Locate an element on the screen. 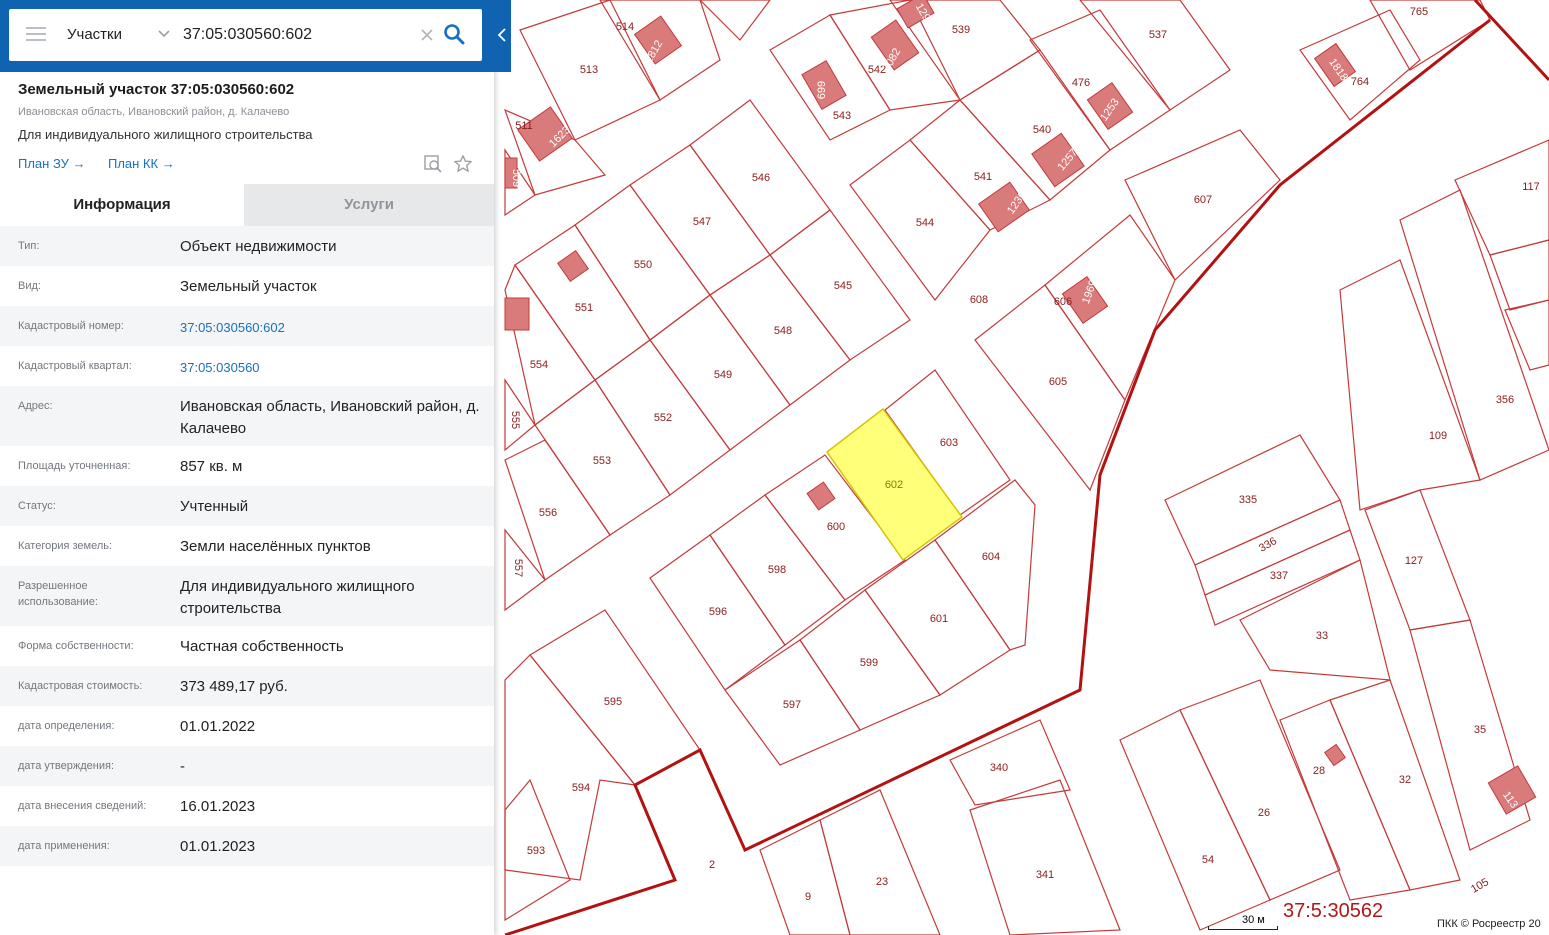  parcel-label-539: 539 is located at coordinates (961, 30).